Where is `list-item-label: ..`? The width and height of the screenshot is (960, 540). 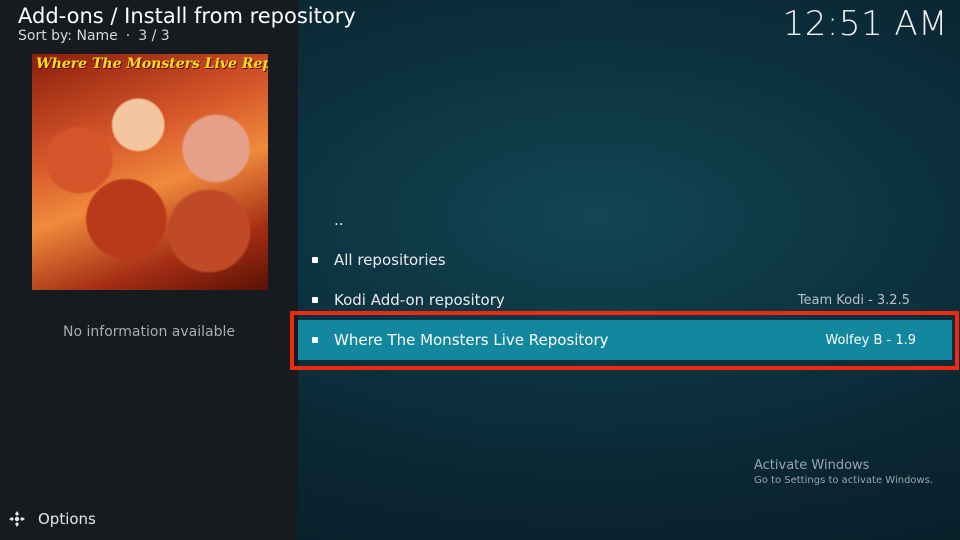
list-item-label: .. is located at coordinates (339, 220).